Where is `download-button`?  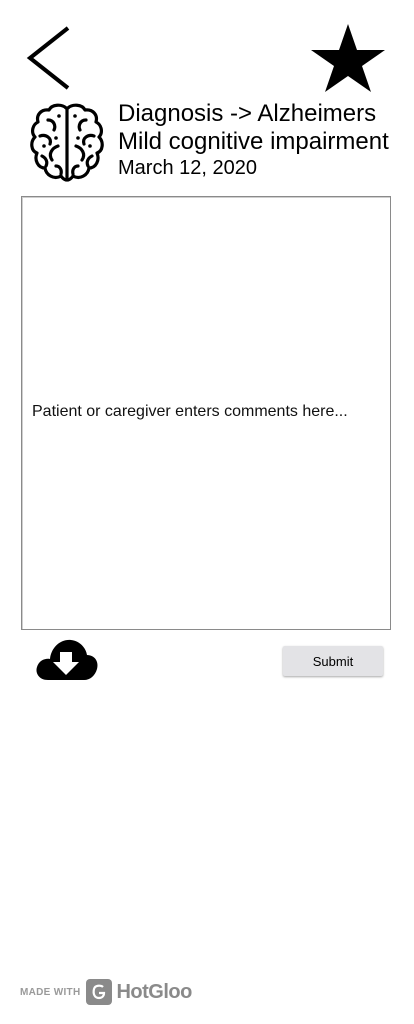 download-button is located at coordinates (67, 660).